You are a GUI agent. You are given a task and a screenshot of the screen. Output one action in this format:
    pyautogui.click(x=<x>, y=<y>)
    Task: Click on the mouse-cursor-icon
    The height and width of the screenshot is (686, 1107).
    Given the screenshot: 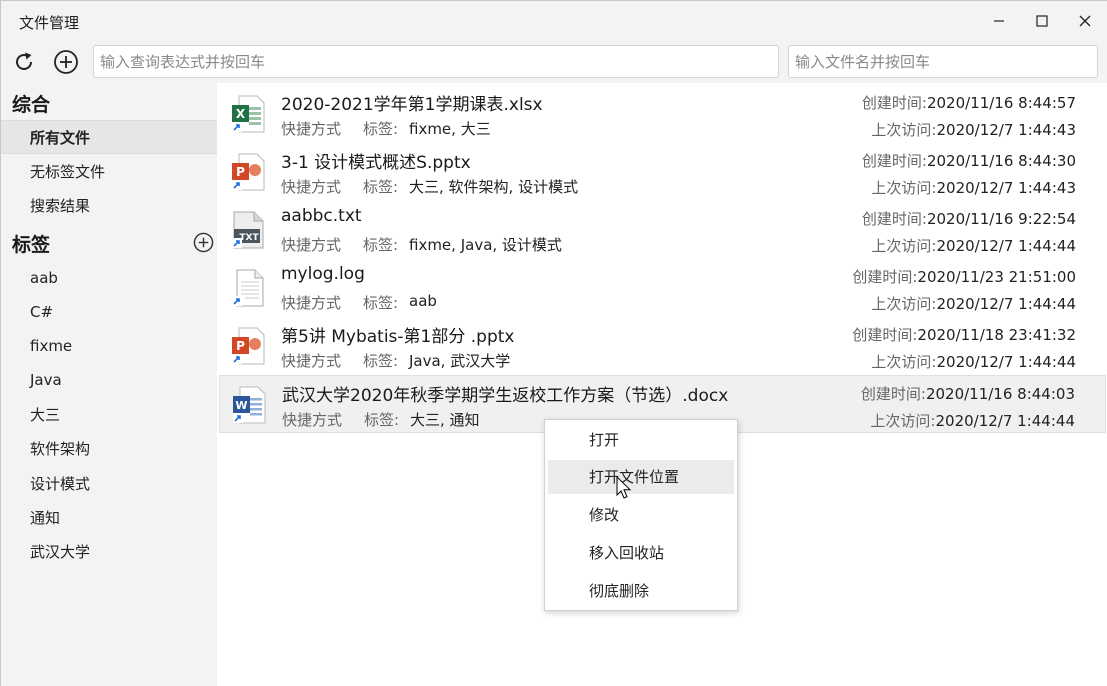 What is the action you would take?
    pyautogui.click(x=624, y=487)
    